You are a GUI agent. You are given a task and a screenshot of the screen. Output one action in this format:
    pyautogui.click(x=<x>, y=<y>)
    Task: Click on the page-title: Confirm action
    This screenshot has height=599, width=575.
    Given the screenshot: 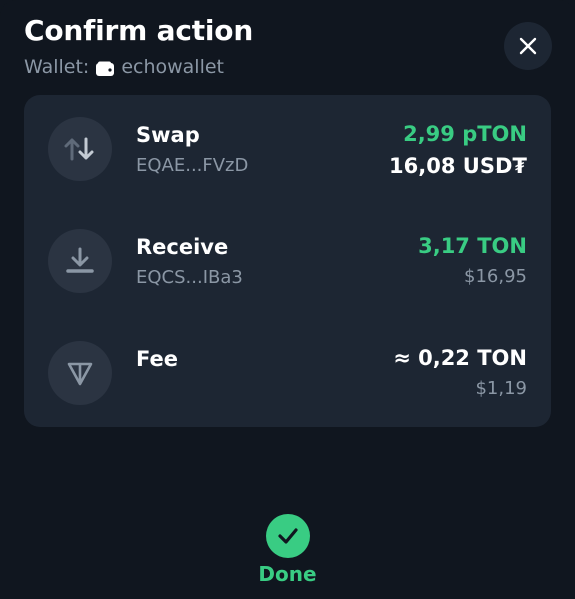 What is the action you would take?
    pyautogui.click(x=139, y=30)
    